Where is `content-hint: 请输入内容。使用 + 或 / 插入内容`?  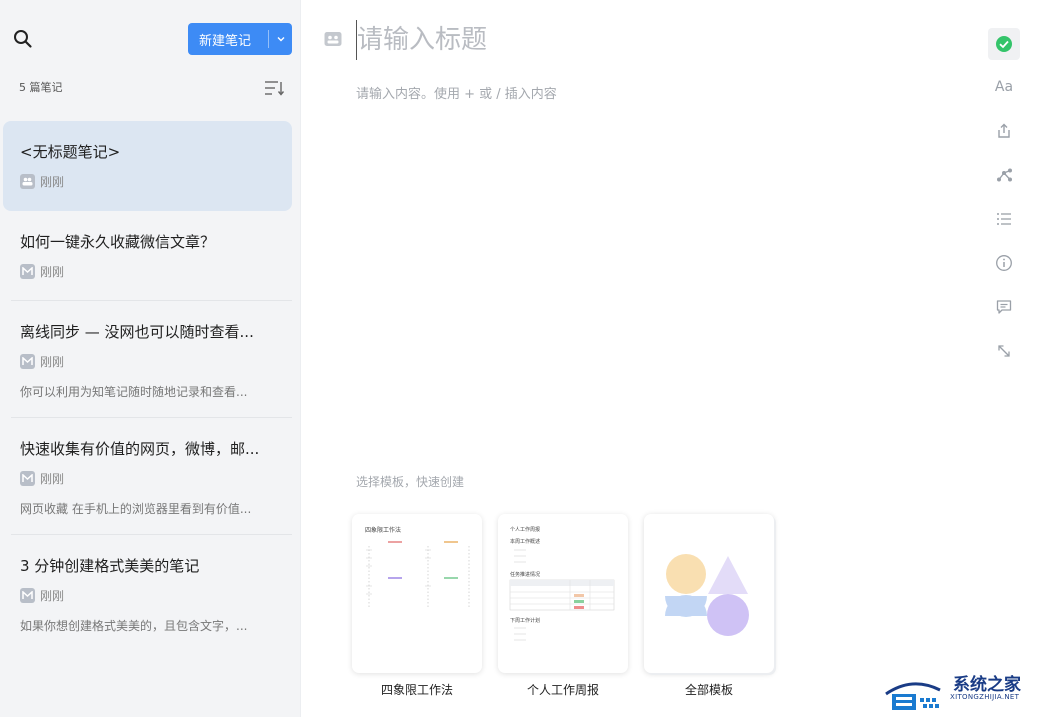 content-hint: 请输入内容。使用 + 或 / 插入内容 is located at coordinates (456, 92).